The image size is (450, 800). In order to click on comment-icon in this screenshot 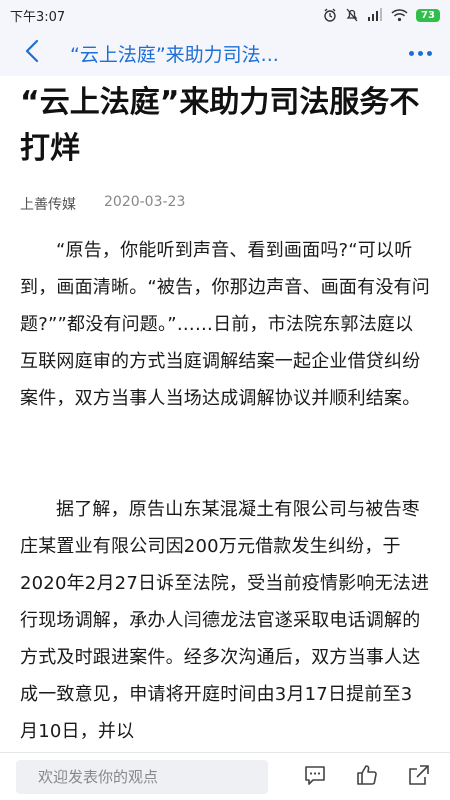, I will do `click(315, 777)`.